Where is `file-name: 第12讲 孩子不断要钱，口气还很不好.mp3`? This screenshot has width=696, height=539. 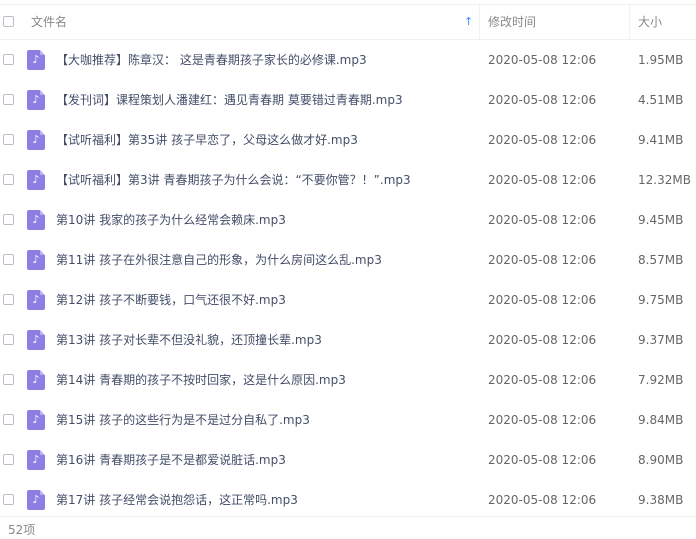
file-name: 第12讲 孩子不断要钱，口气还很不好.mp3 is located at coordinates (171, 300).